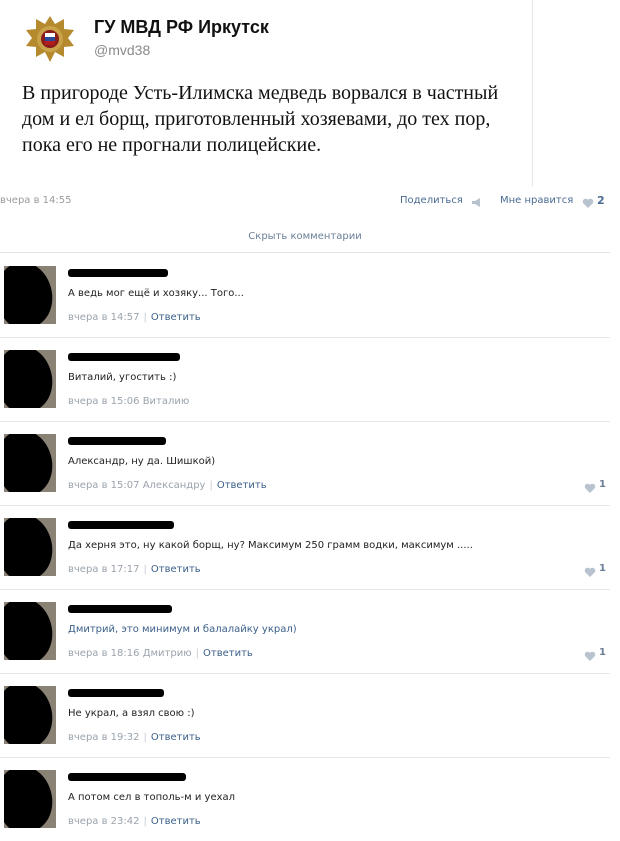 This screenshot has width=620, height=841. Describe the element at coordinates (167, 653) in the screenshot. I see `reply-to-name: Дмитрию` at that location.